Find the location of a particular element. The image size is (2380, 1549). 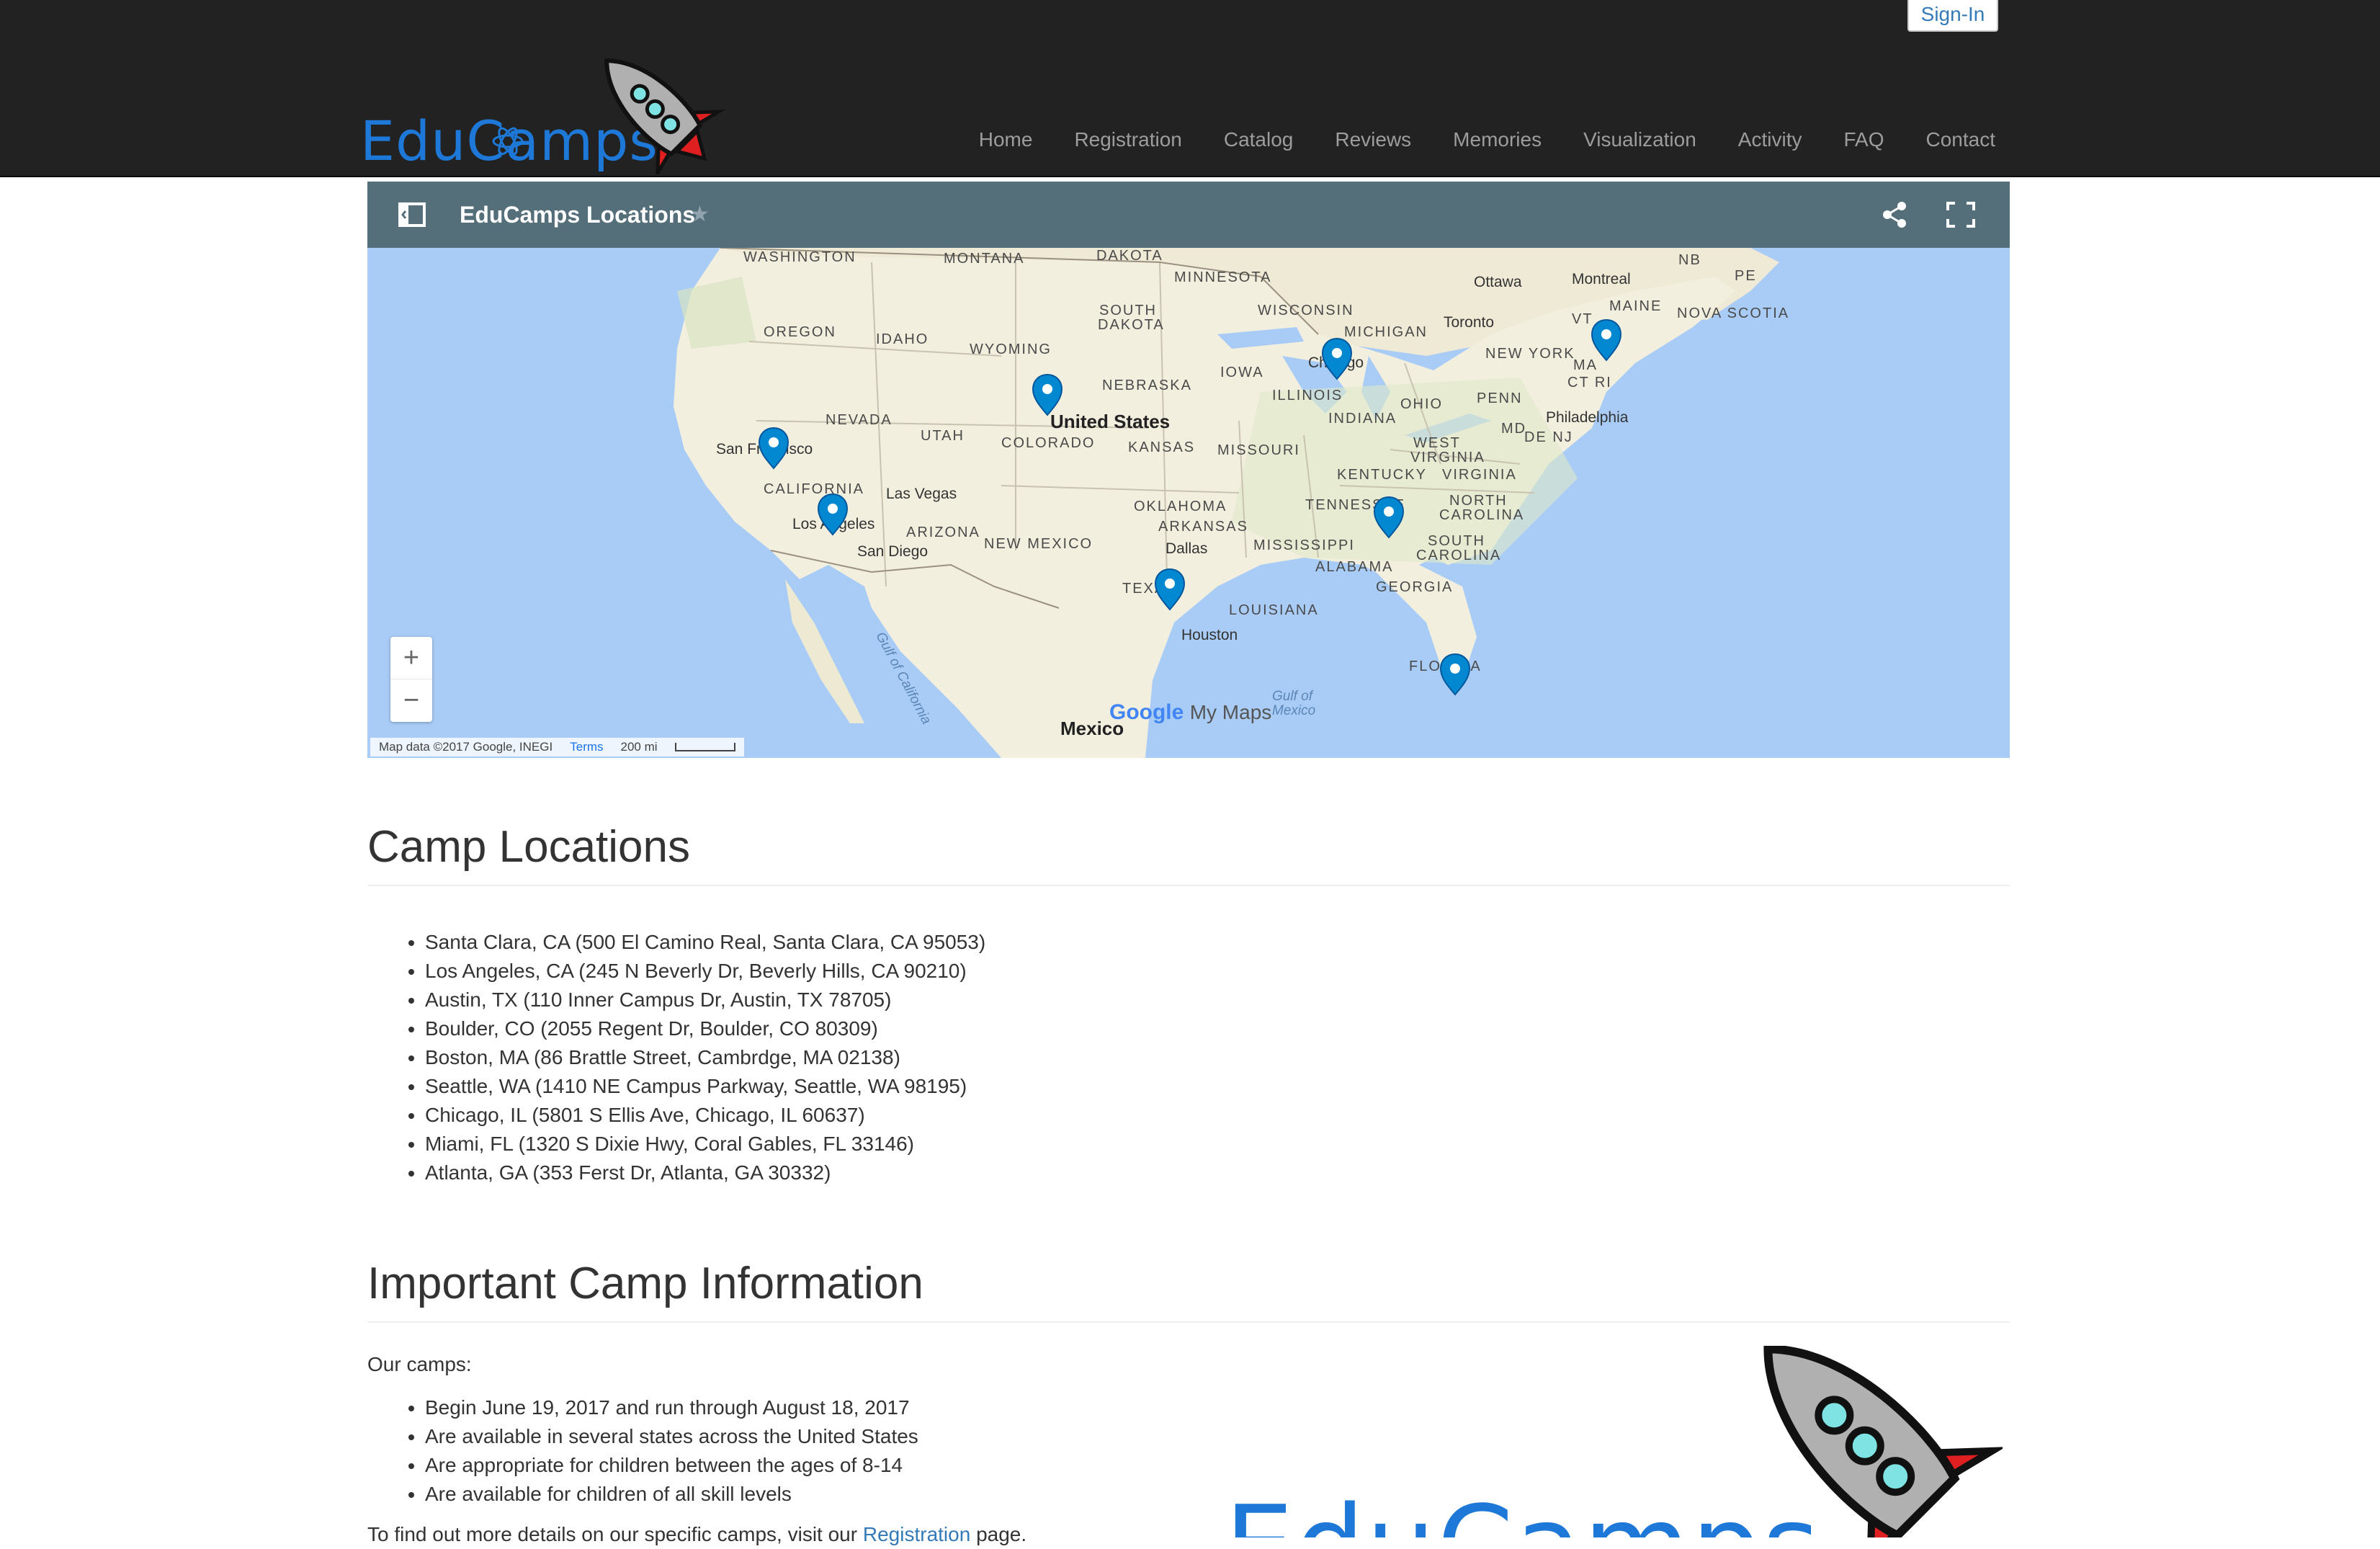

star-icon: ★ is located at coordinates (700, 214).